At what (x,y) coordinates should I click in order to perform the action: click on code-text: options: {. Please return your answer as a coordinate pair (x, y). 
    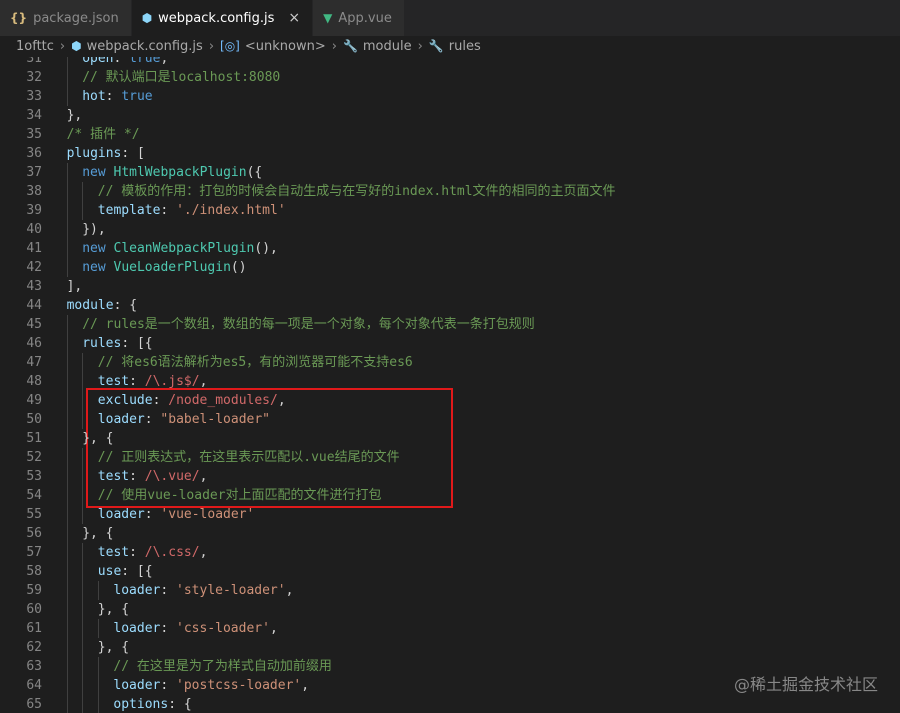
    Looking at the image, I should click on (152, 704).